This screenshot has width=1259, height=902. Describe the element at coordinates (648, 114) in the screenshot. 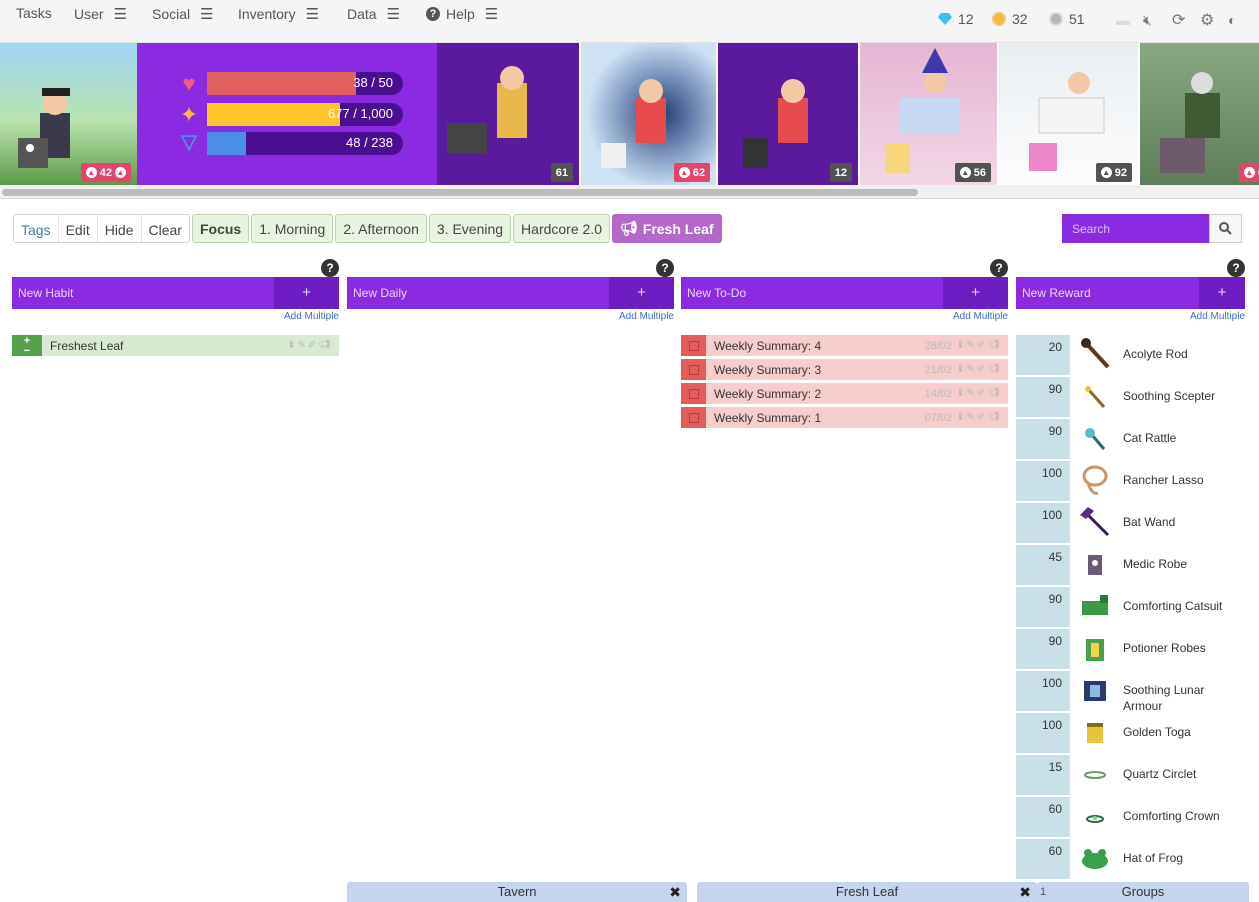

I see `party-member-avatar: ▲ 62` at that location.